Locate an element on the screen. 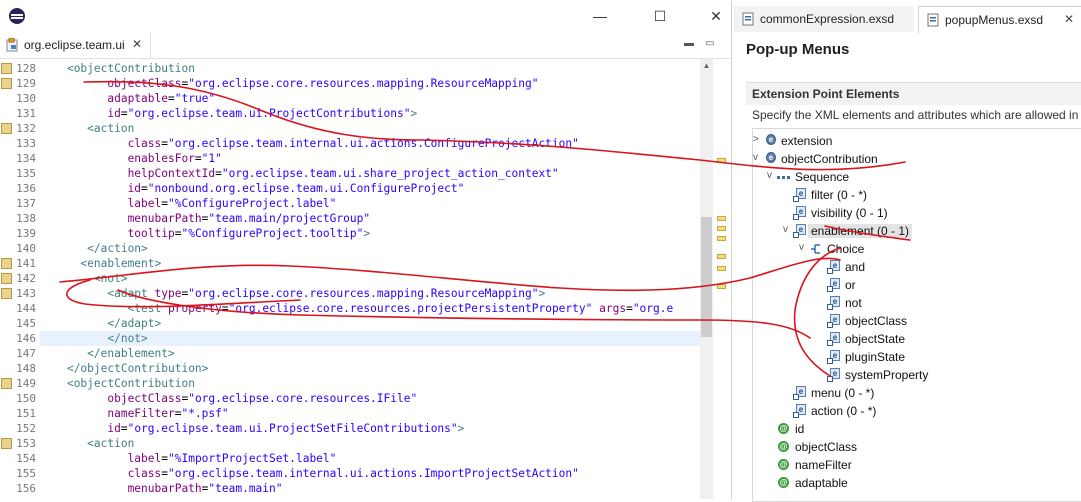 The image size is (1081, 502). tree-item: @ adaptable is located at coordinates (917, 484).